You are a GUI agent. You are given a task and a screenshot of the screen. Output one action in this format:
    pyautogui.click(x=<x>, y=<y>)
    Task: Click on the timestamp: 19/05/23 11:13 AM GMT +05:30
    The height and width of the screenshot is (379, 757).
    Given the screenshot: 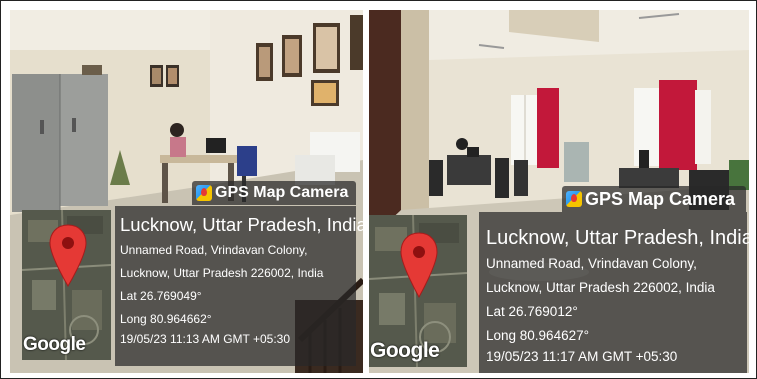 What is the action you would take?
    pyautogui.click(x=205, y=339)
    